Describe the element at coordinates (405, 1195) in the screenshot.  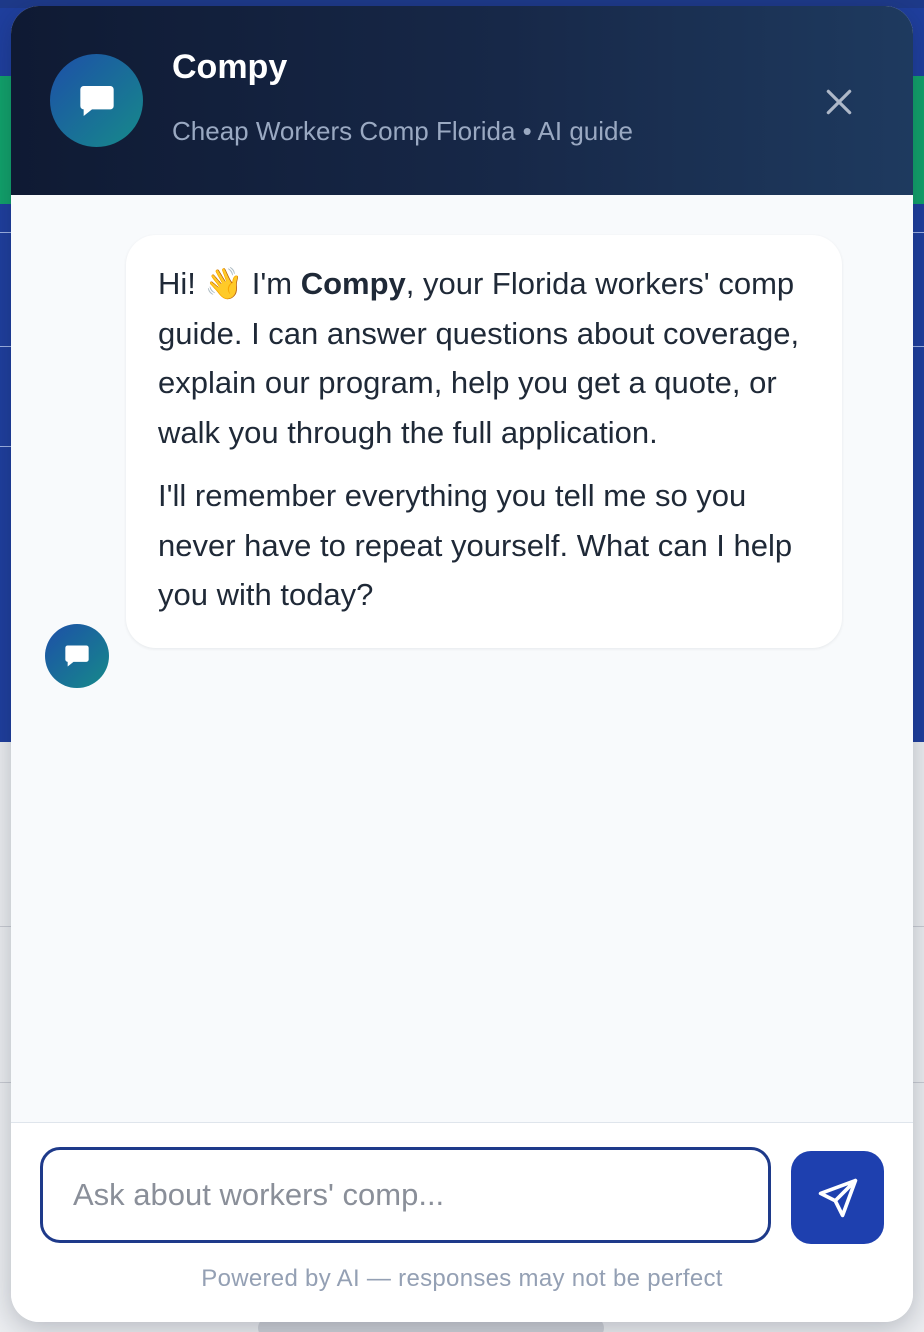
I see `message-input` at that location.